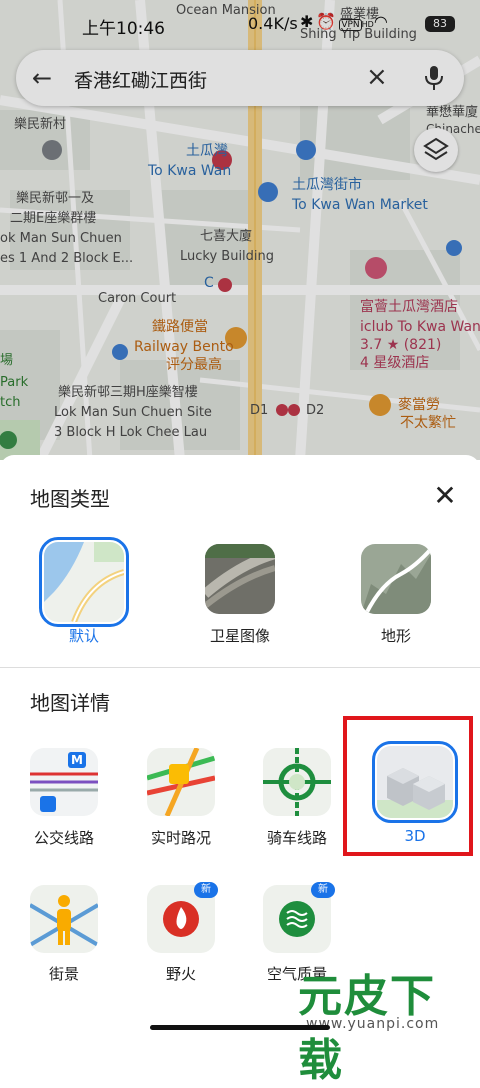 Image resolution: width=480 pixels, height=1088 pixels. What do you see at coordinates (180, 838) in the screenshot?
I see `detail-label: 实时路况` at bounding box center [180, 838].